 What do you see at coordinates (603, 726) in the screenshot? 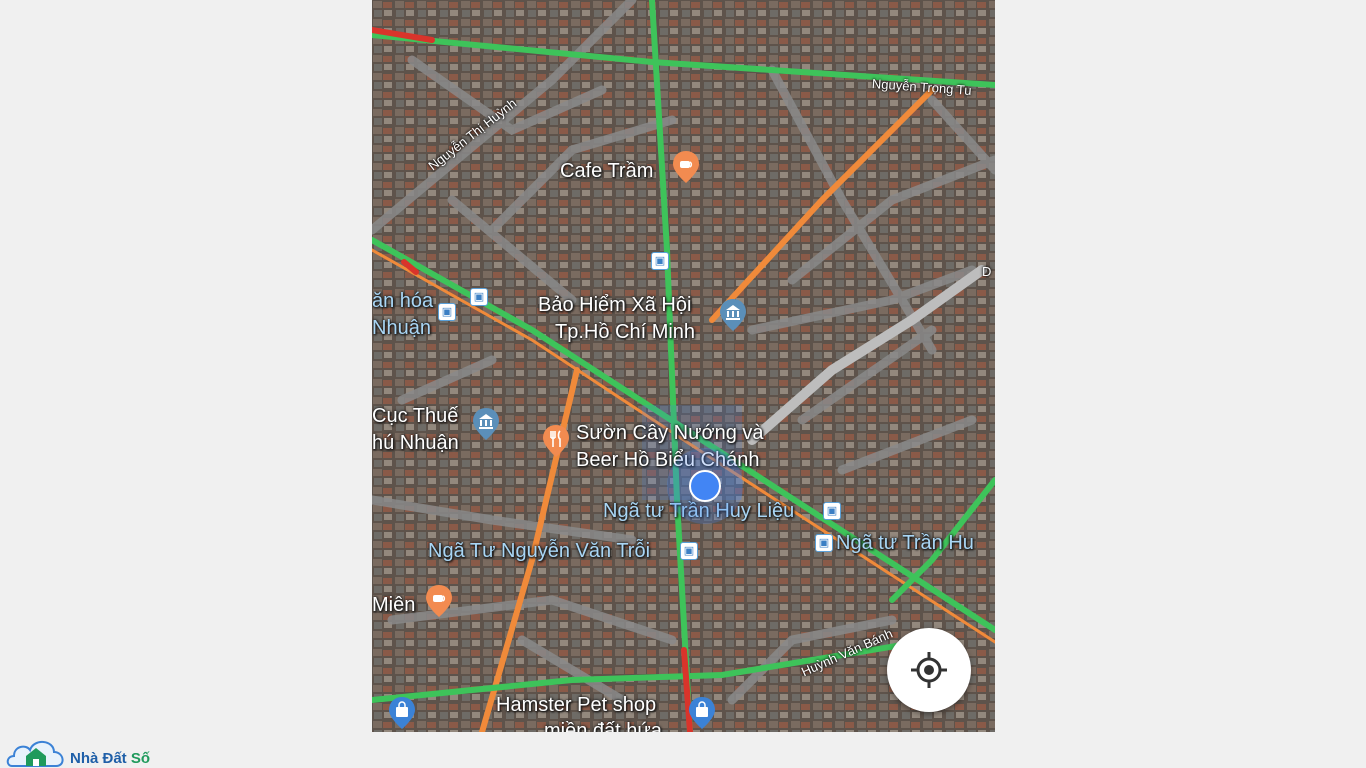
I see `place-hamster-line2: miền đất hứa` at bounding box center [603, 726].